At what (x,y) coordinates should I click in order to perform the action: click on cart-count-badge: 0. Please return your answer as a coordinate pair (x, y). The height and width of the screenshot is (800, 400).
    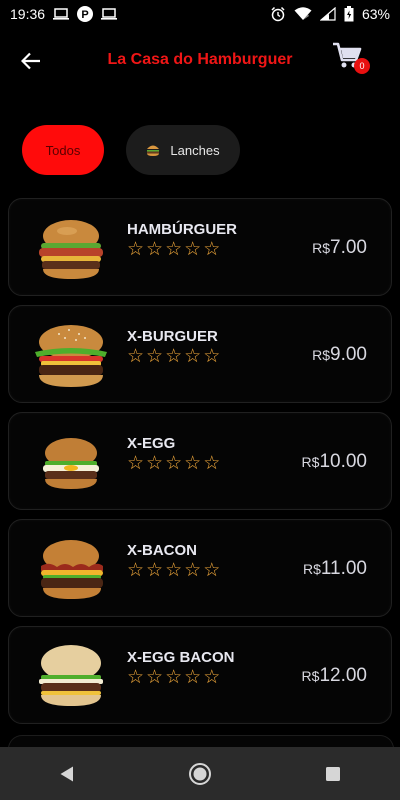
    Looking at the image, I should click on (362, 66).